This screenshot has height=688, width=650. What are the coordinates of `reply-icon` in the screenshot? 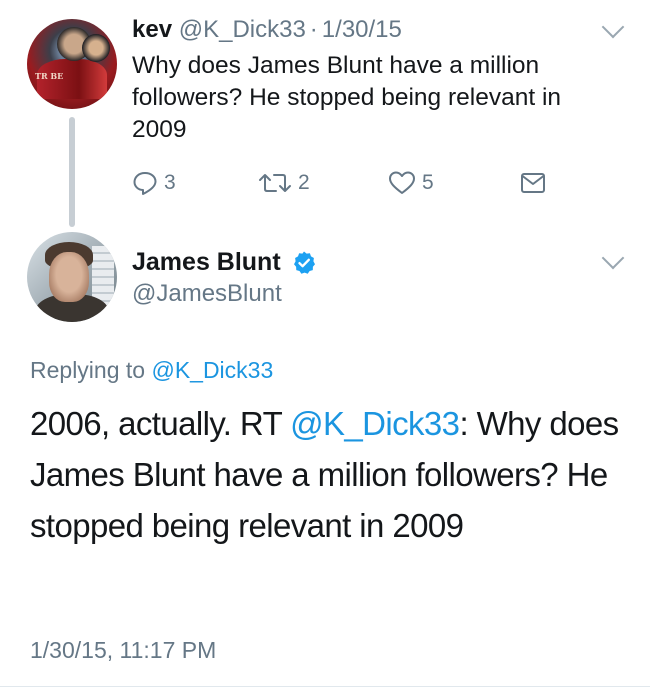 It's located at (145, 183).